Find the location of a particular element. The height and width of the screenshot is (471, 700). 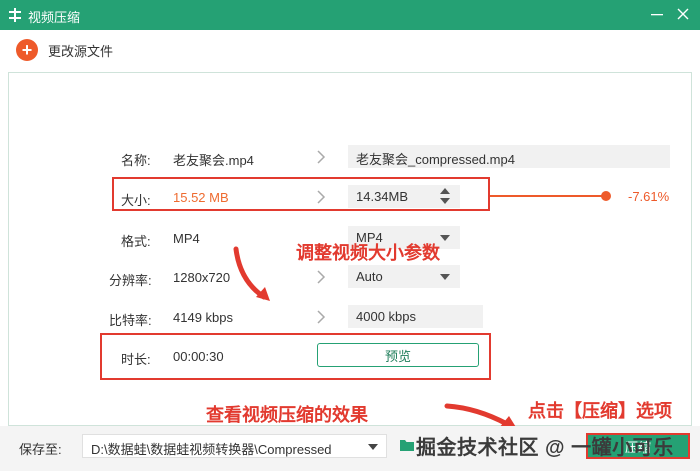

minimize-icon is located at coordinates (657, 14).